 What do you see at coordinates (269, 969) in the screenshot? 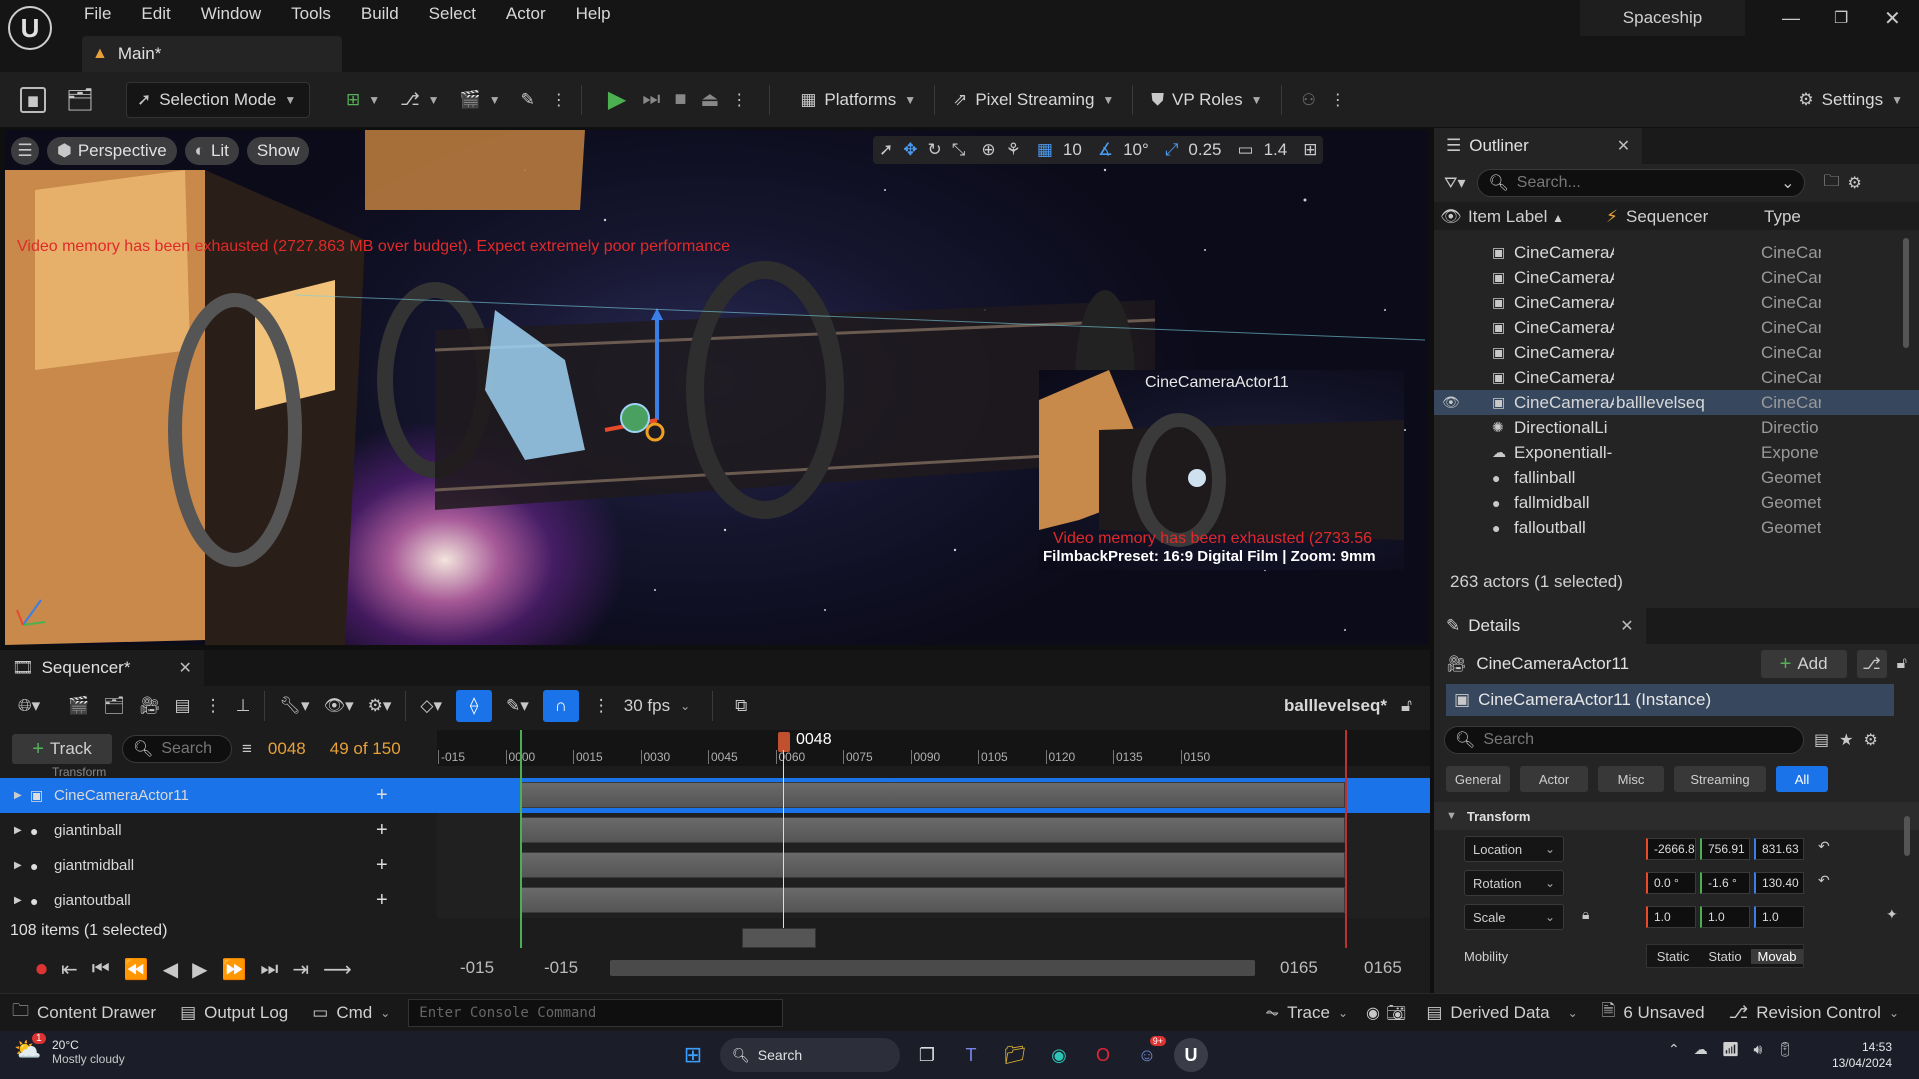
I see `next-key-icon: ⏭` at bounding box center [269, 969].